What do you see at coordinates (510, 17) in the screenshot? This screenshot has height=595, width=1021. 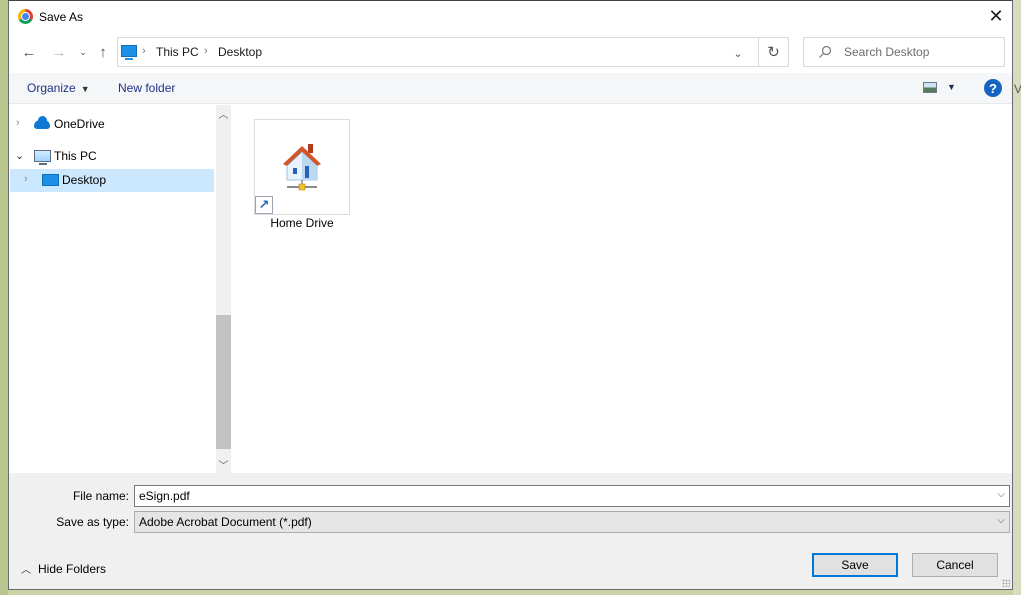 I see `title-bar: Save As ✕` at bounding box center [510, 17].